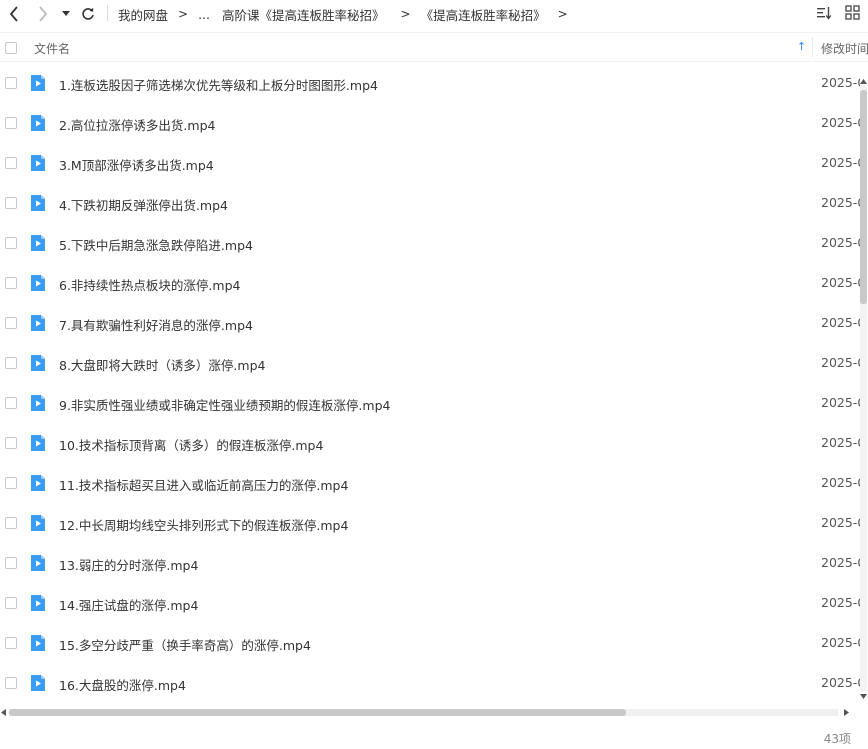  Describe the element at coordinates (863, 697) in the screenshot. I see `scroll-down-arrow-icon` at that location.